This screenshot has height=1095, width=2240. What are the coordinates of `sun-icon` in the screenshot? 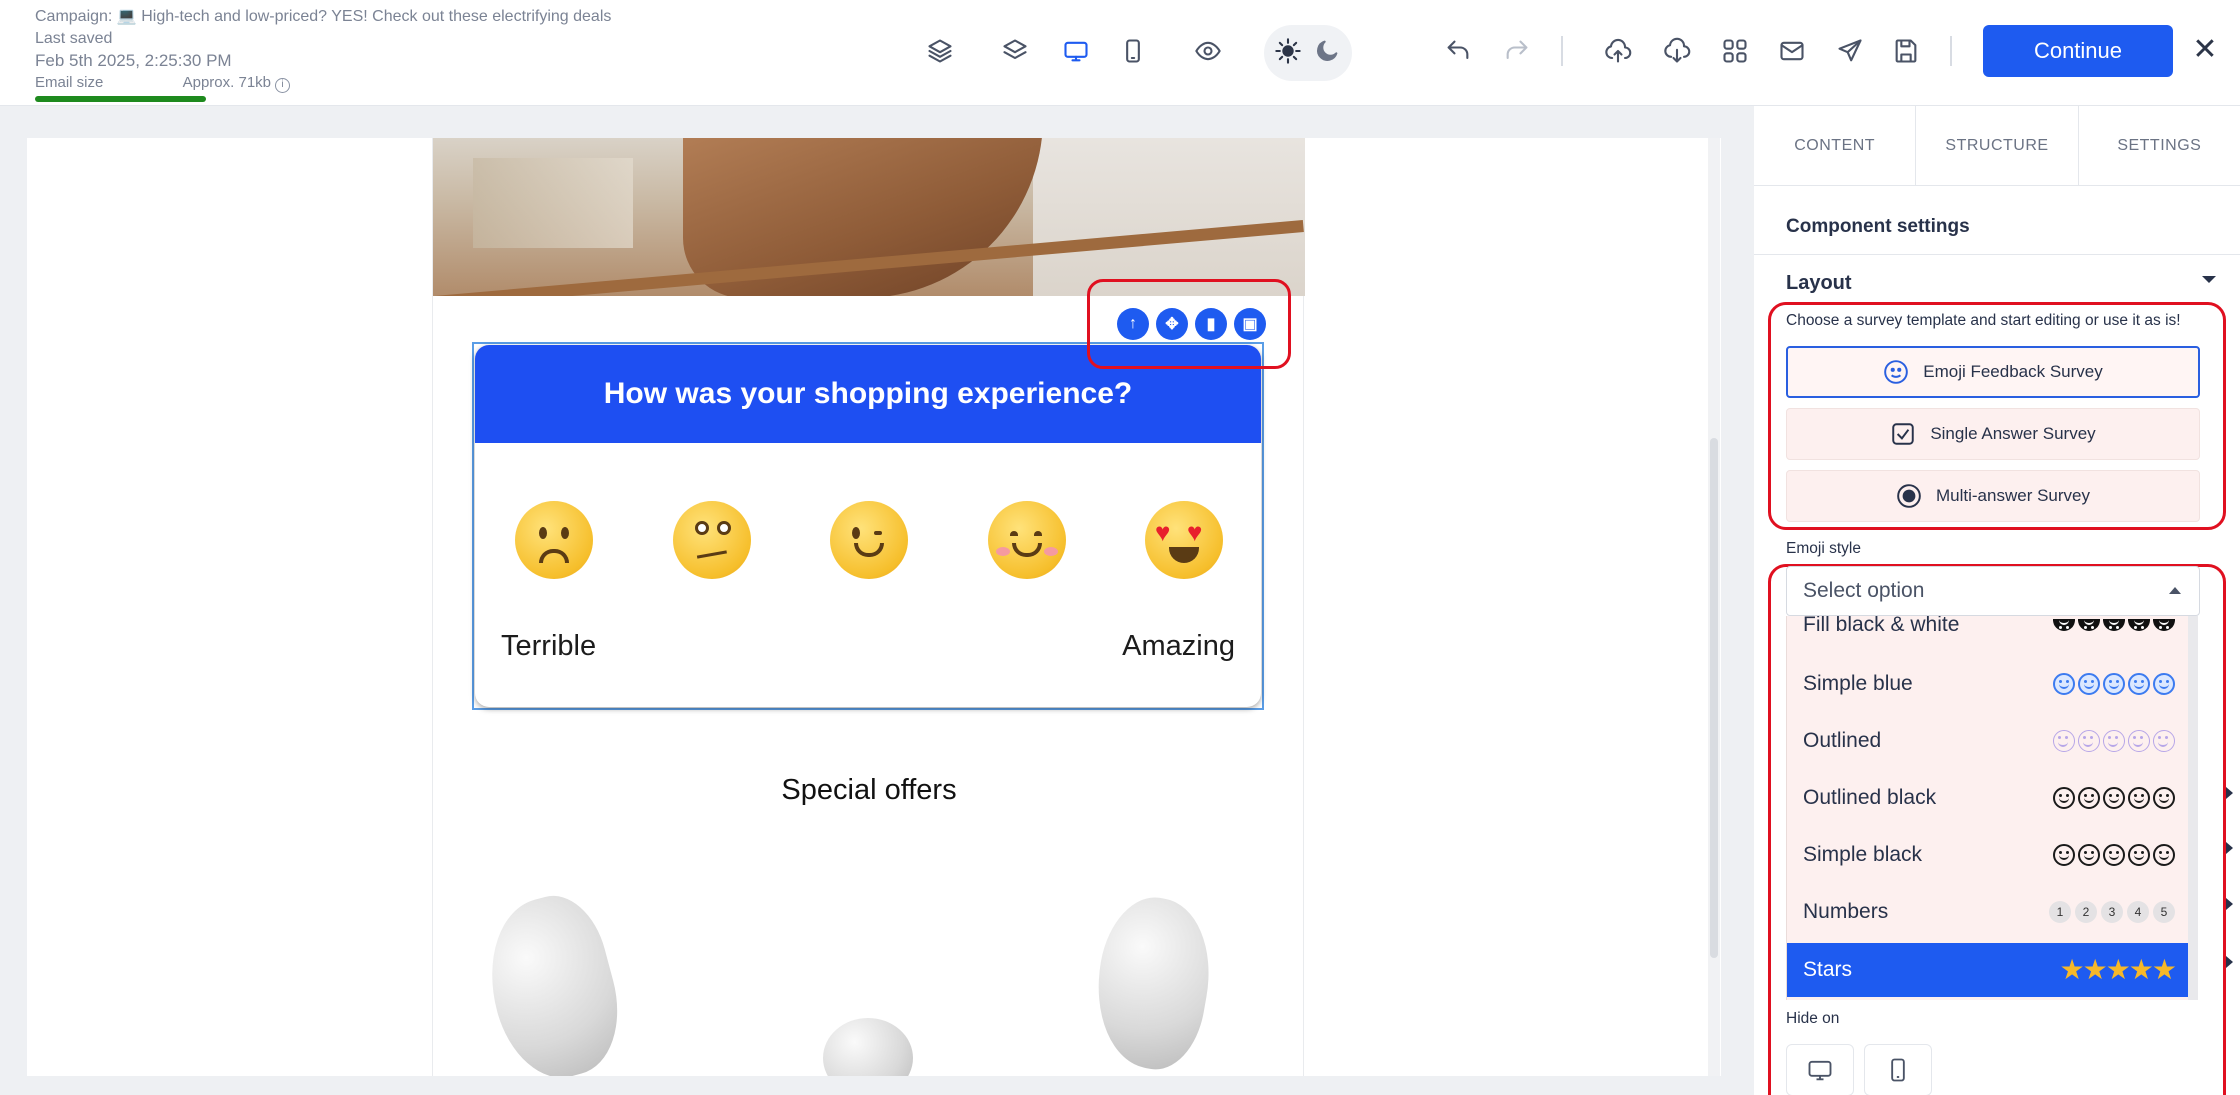 It's located at (1288, 51).